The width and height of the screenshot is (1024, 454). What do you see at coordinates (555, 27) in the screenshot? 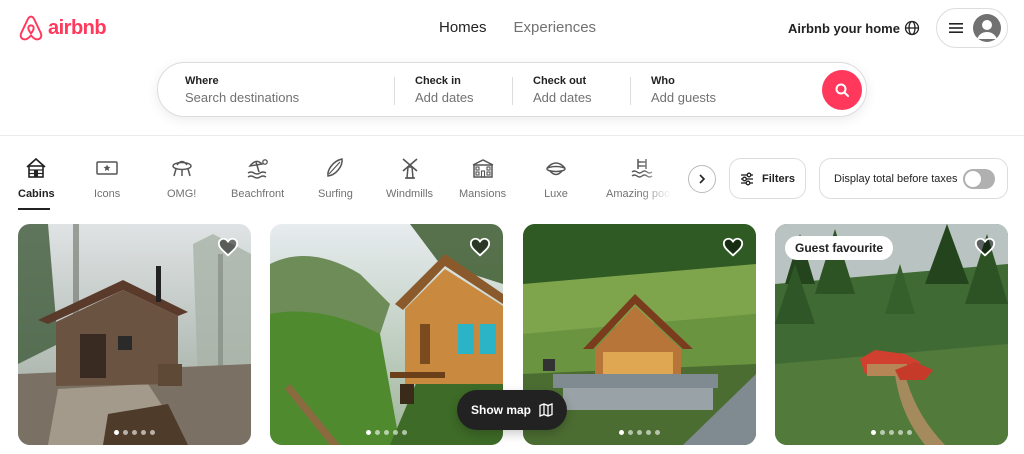
I see `tab-experiences: Experiences` at bounding box center [555, 27].